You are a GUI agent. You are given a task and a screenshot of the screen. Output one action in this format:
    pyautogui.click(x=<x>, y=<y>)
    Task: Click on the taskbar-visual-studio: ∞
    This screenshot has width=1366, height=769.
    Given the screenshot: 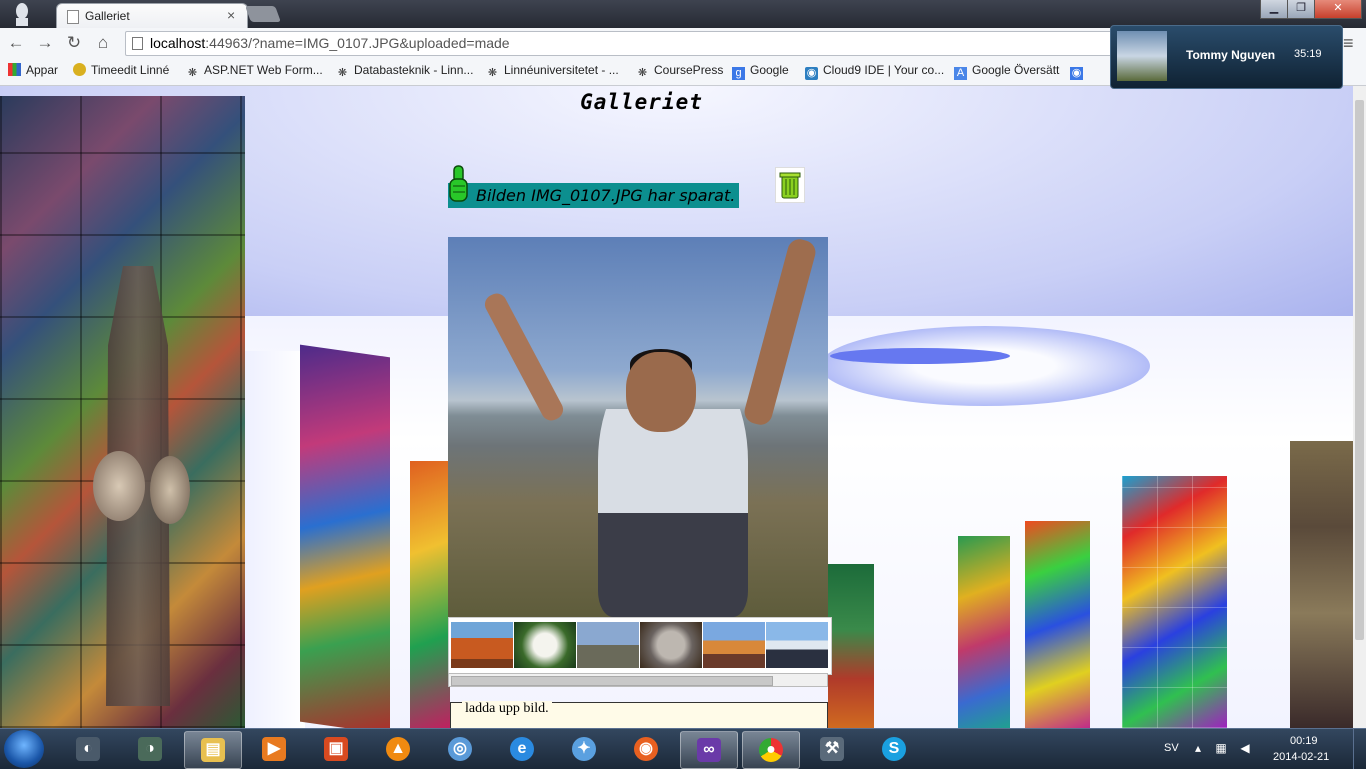 What is the action you would take?
    pyautogui.click(x=709, y=750)
    